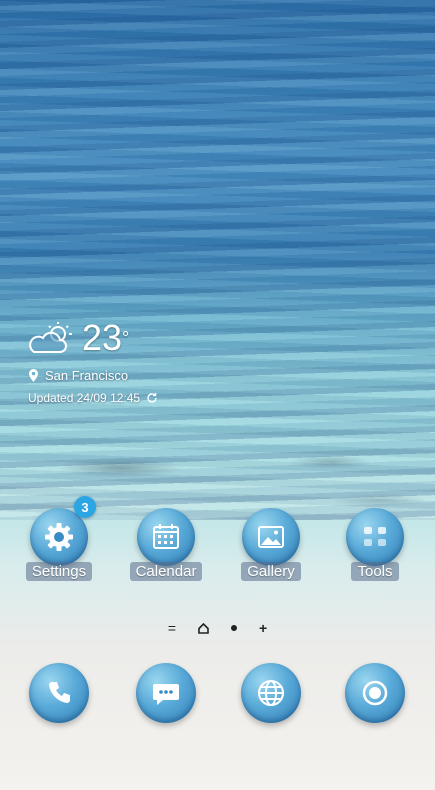 Image resolution: width=435 pixels, height=790 pixels. What do you see at coordinates (234, 628) in the screenshot?
I see `page-dot-active` at bounding box center [234, 628].